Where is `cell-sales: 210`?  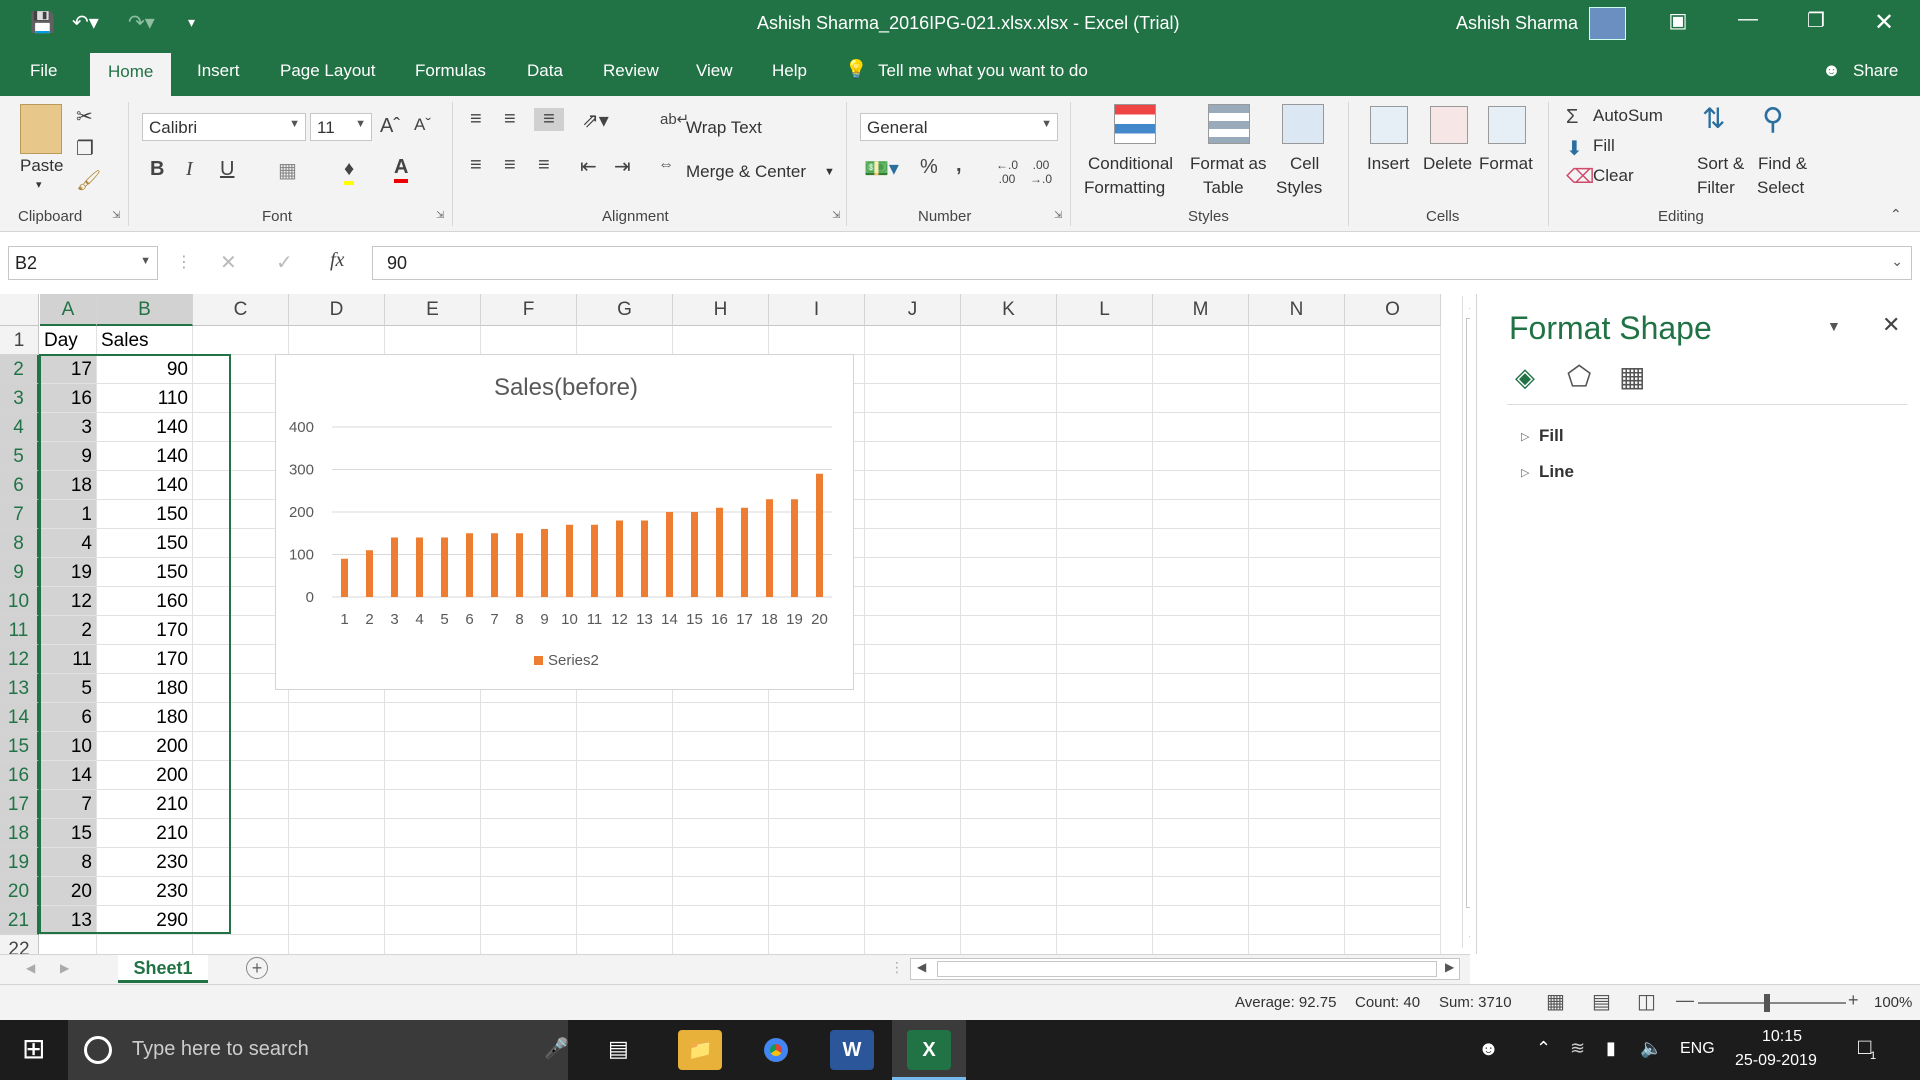
cell-sales: 210 is located at coordinates (145, 804).